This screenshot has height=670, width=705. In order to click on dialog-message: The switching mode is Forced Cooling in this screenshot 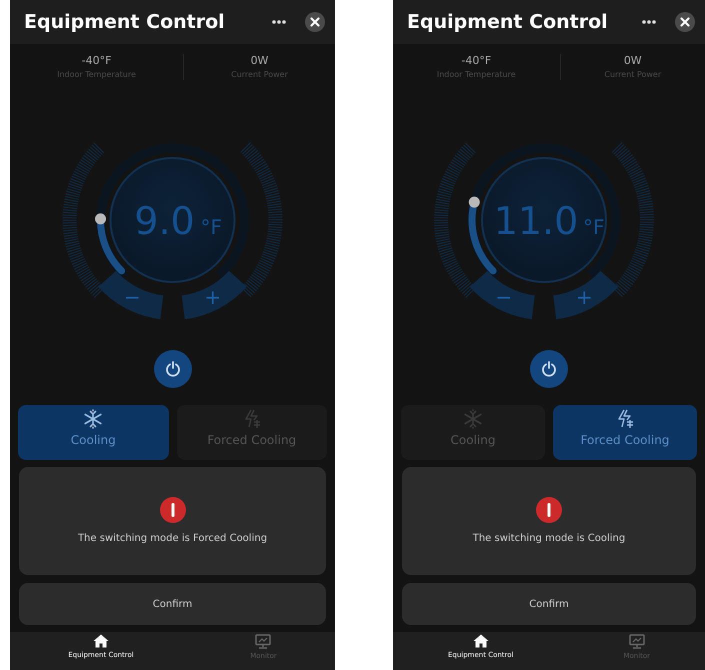, I will do `click(173, 539)`.